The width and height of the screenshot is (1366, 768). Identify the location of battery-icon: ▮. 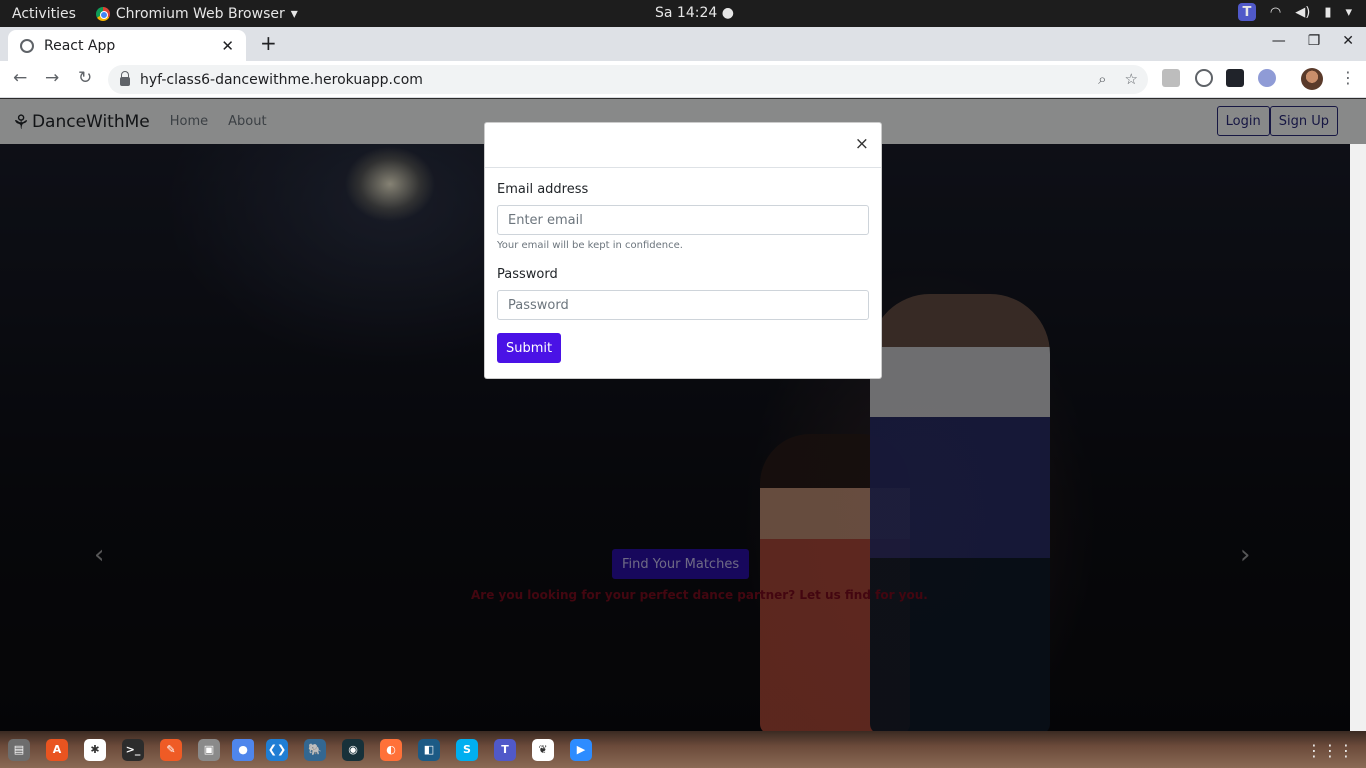
(1327, 12).